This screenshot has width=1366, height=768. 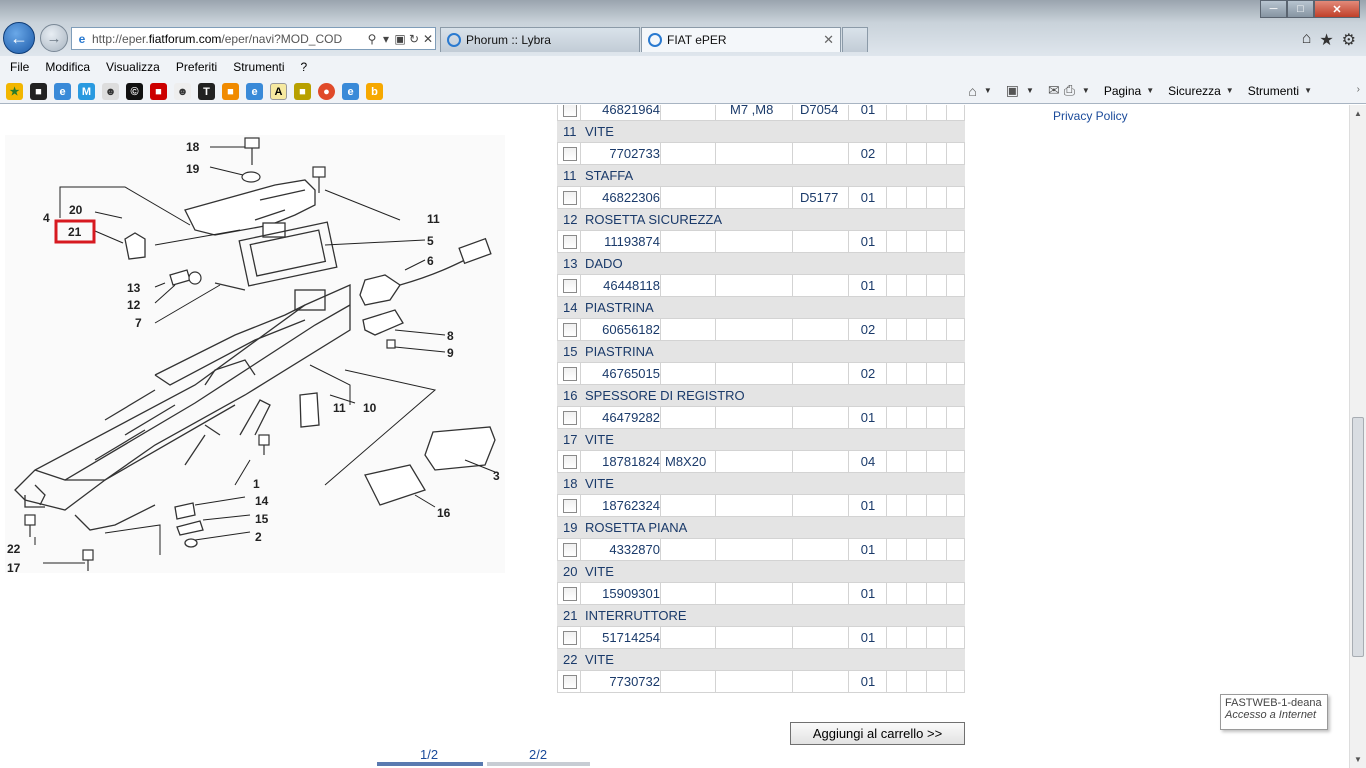 I want to click on close-window-button: ✕, so click(x=1337, y=9).